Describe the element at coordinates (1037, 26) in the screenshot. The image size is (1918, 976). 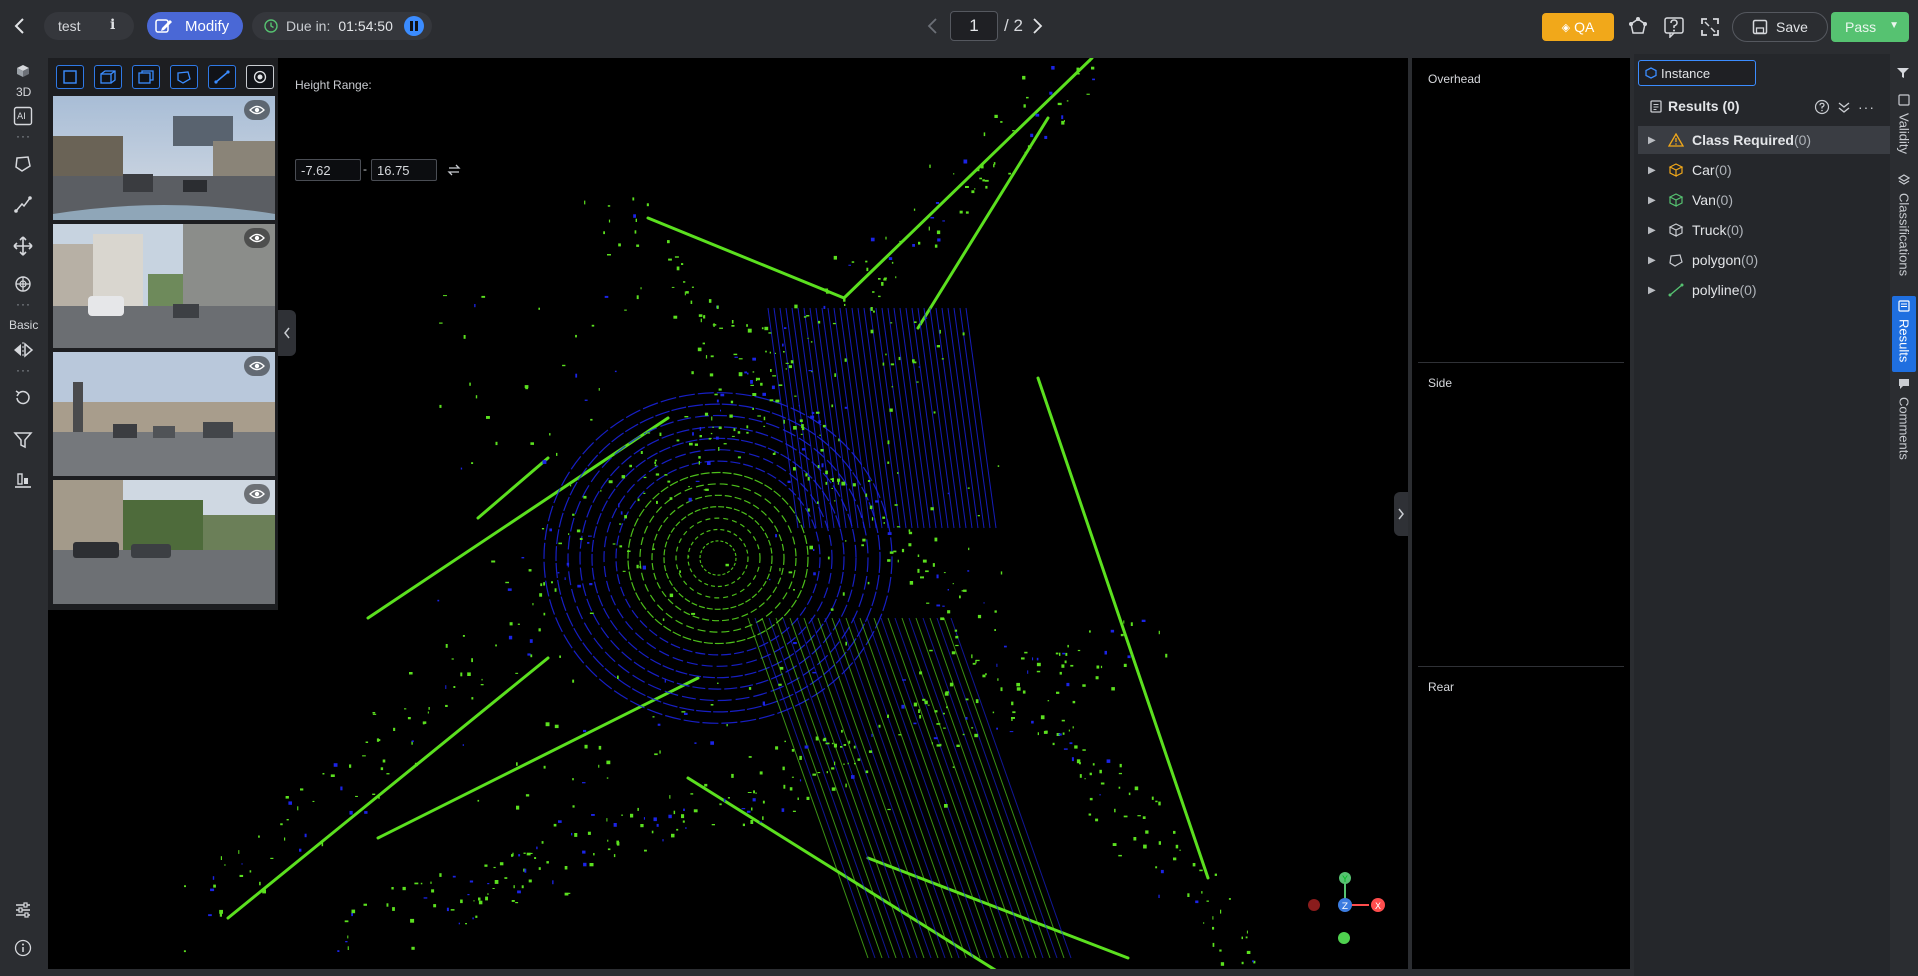
I see `next-page-icon` at that location.